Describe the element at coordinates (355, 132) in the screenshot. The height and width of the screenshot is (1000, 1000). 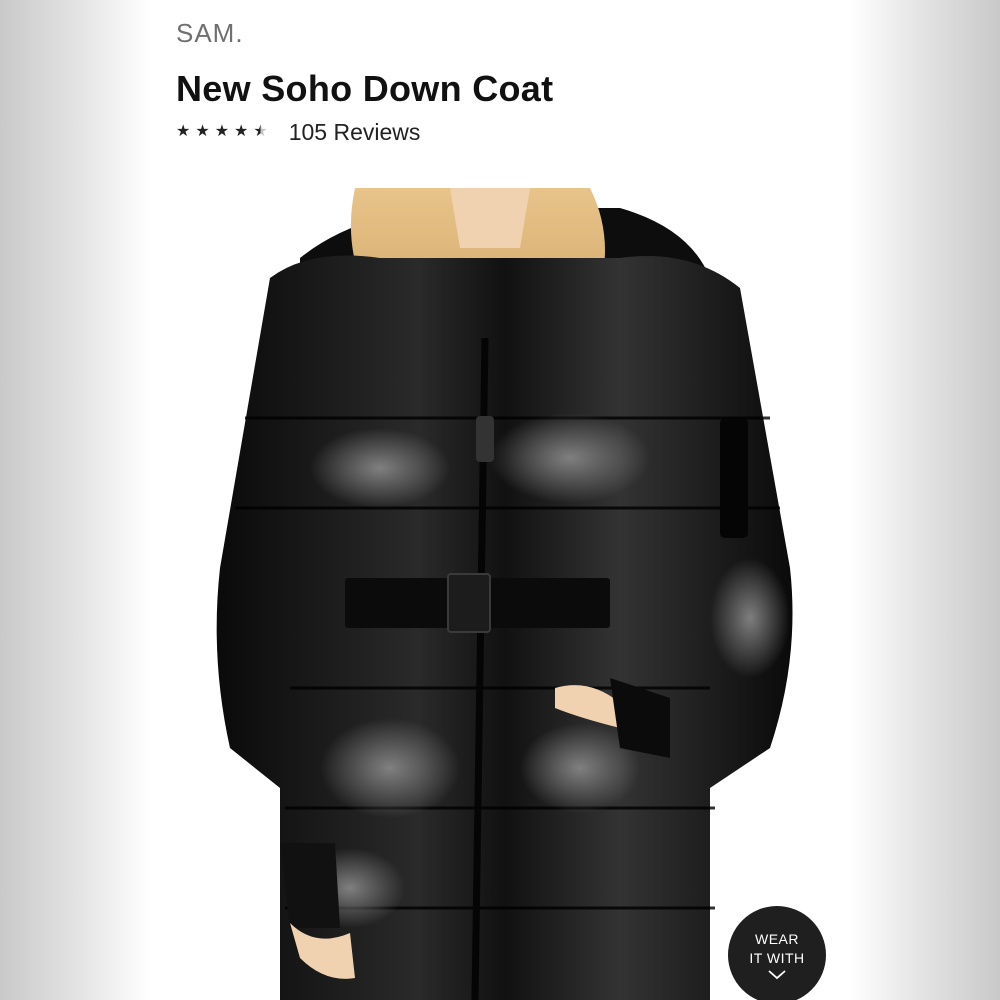
I see `reviews-link: 105 Reviews` at that location.